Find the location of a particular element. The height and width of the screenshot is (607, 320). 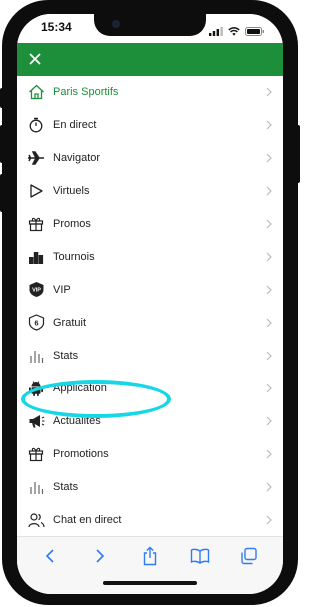

bookmarks-icon is located at coordinates (200, 556).